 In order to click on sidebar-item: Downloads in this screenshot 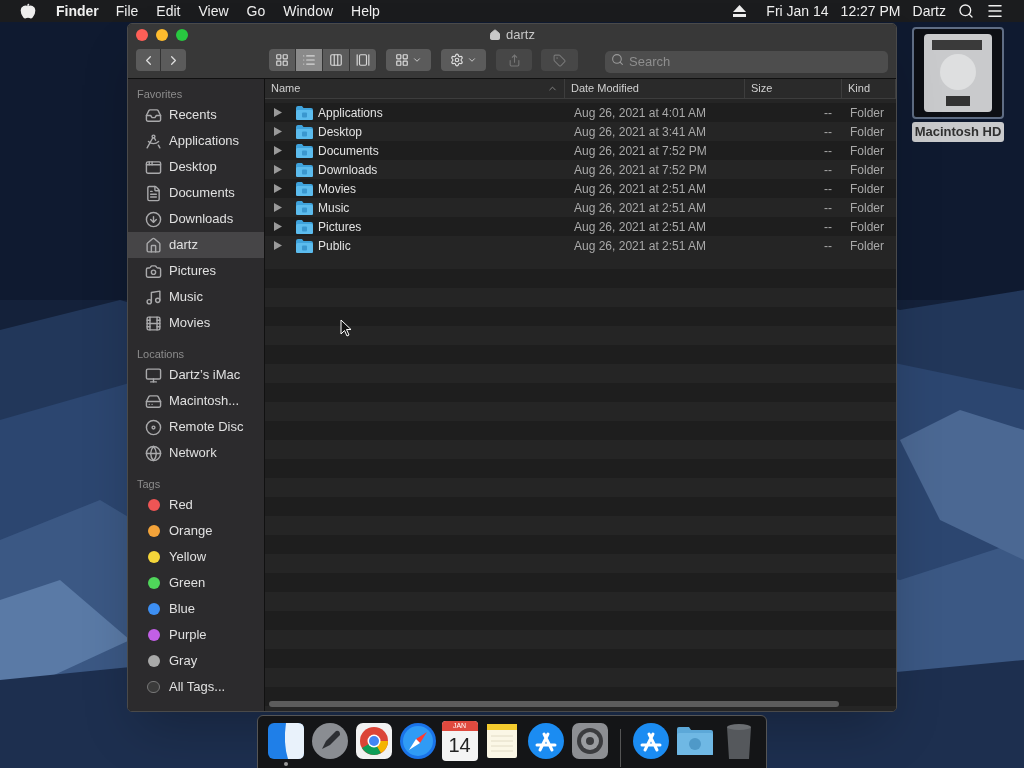, I will do `click(196, 219)`.